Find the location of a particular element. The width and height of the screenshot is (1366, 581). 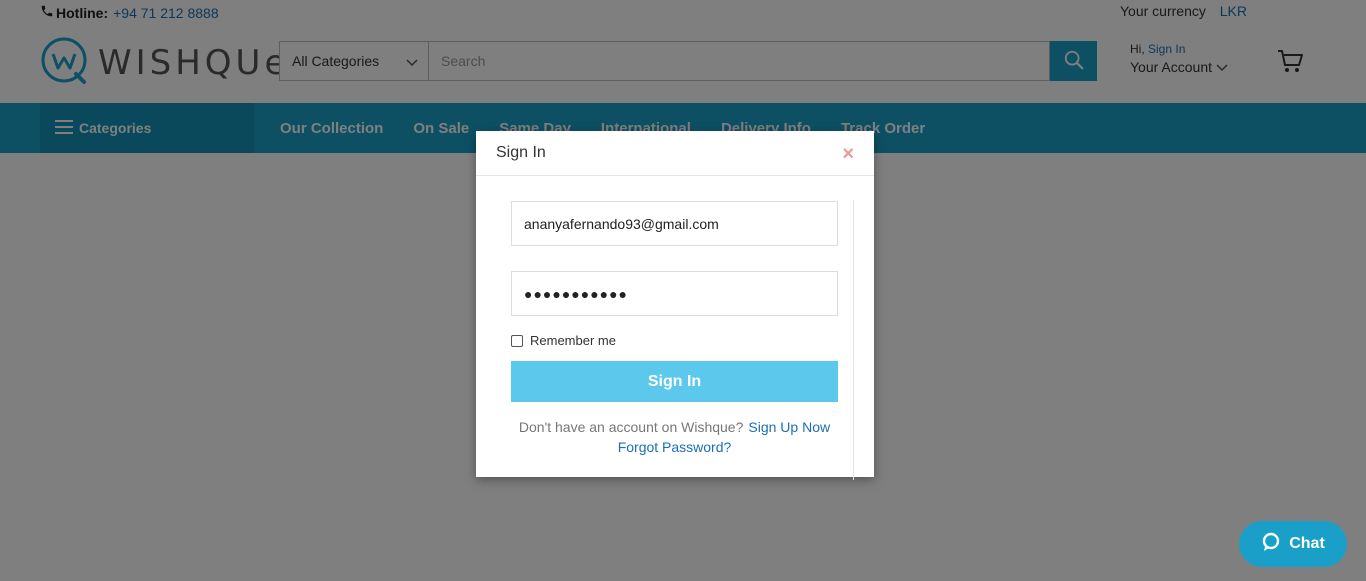

forgot-password-link: Forgot Password? is located at coordinates (674, 447).